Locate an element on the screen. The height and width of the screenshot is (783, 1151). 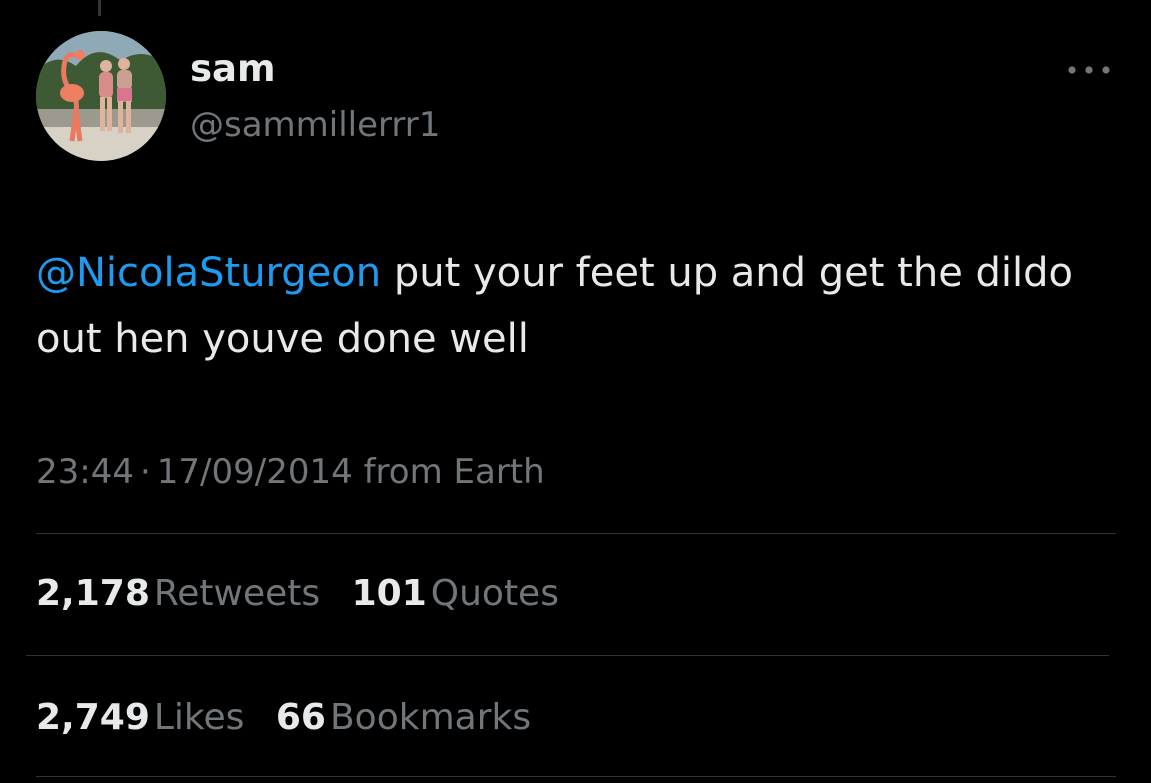
more-options-button is located at coordinates (1089, 70).